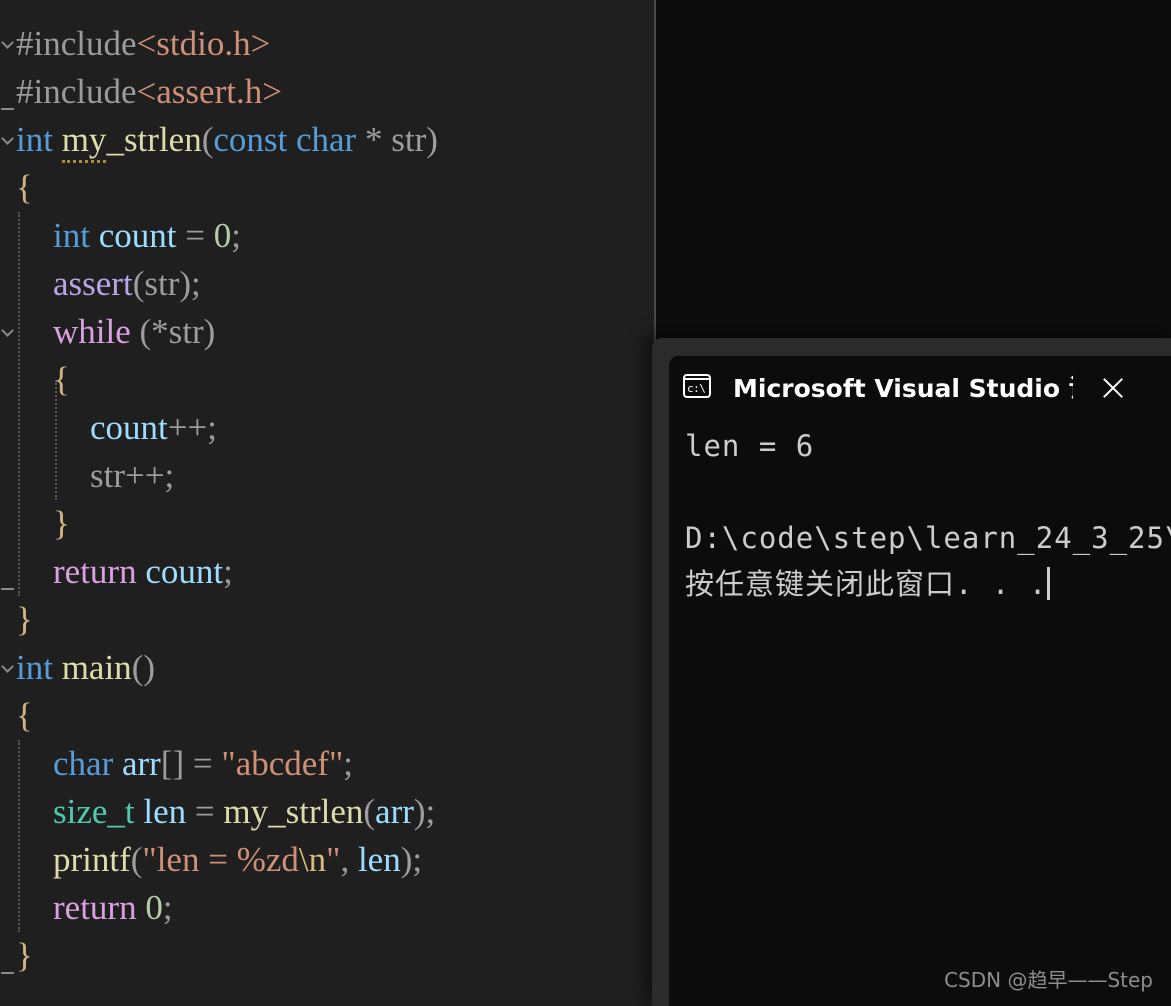 This screenshot has height=1006, width=1171. What do you see at coordinates (143, 667) in the screenshot?
I see `code-token: ()` at bounding box center [143, 667].